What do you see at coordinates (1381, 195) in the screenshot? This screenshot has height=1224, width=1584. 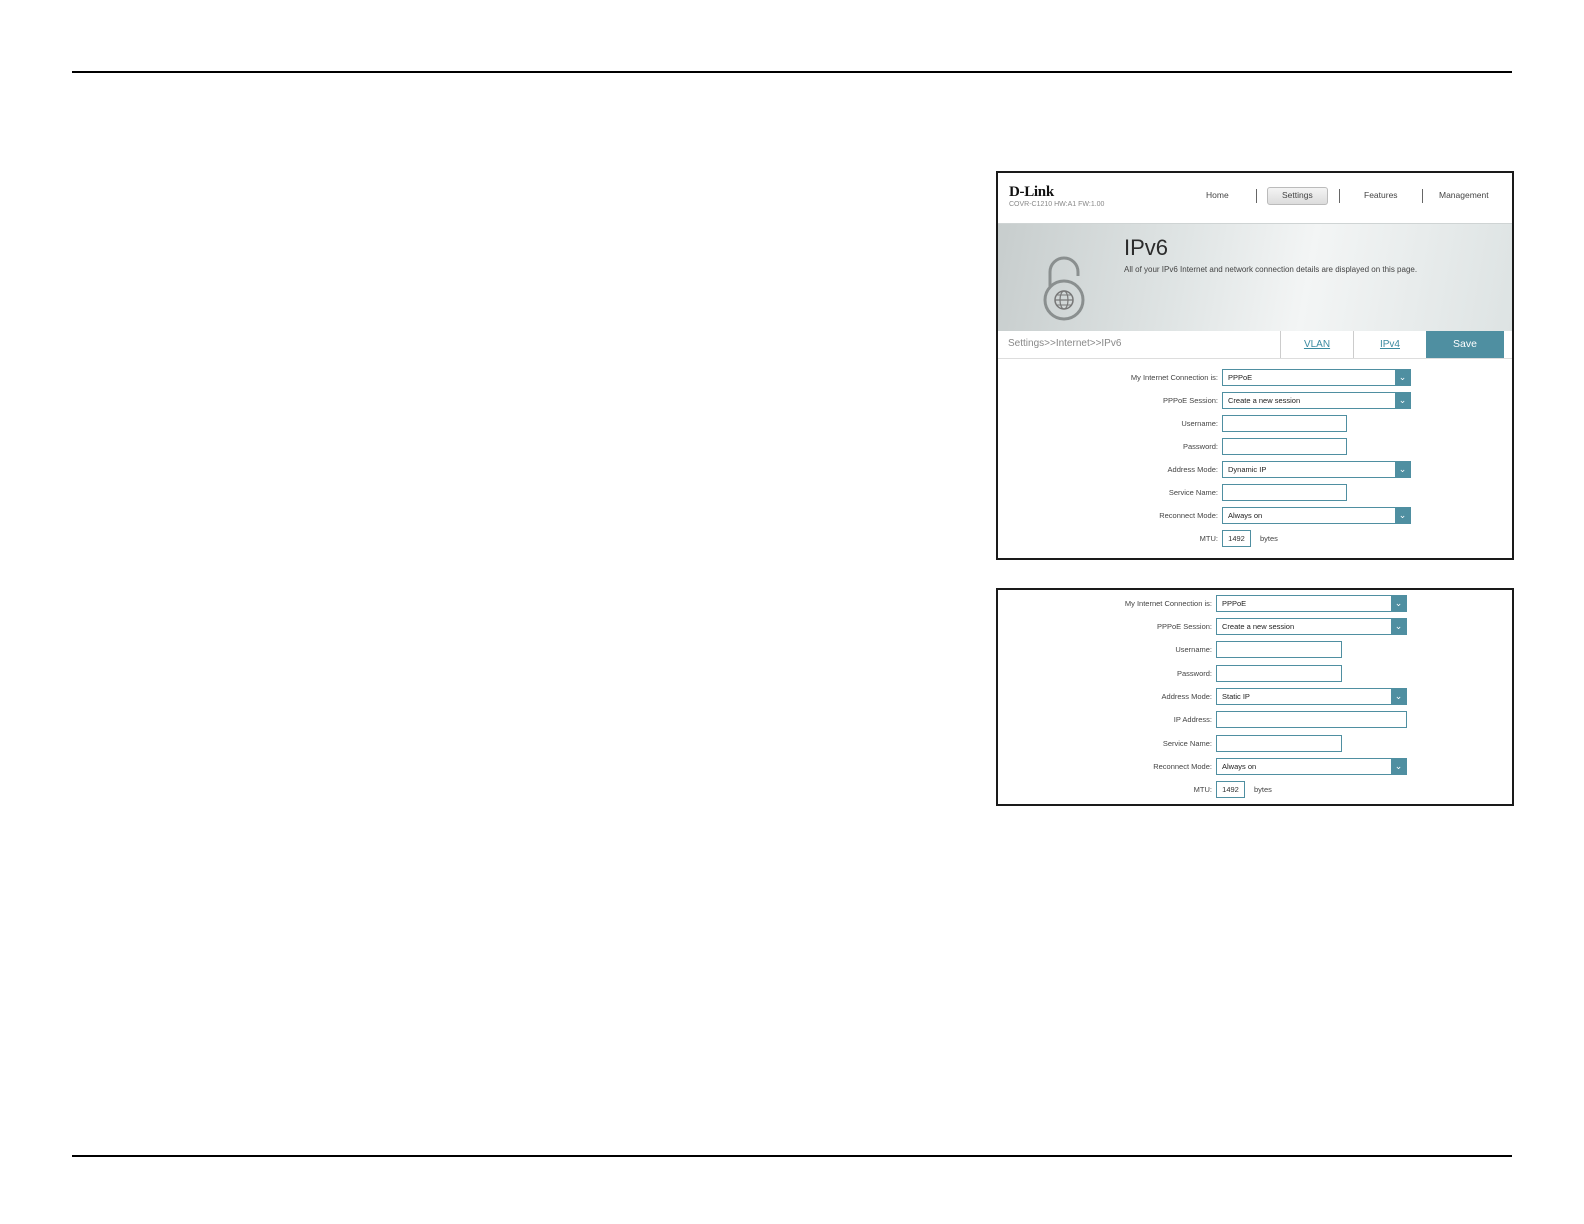 I see `nav-features: Features` at bounding box center [1381, 195].